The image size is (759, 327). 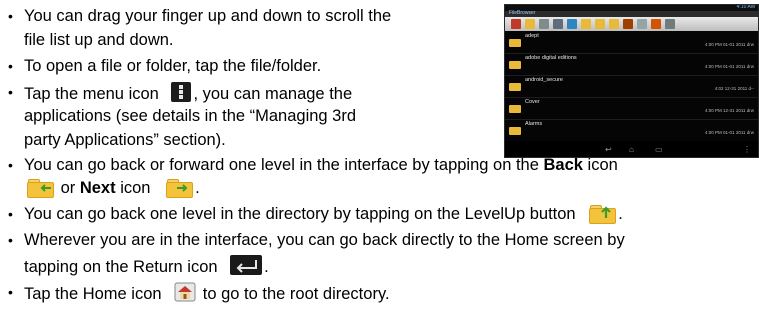 I want to click on toolbar-image-icon, so click(x=572, y=24).